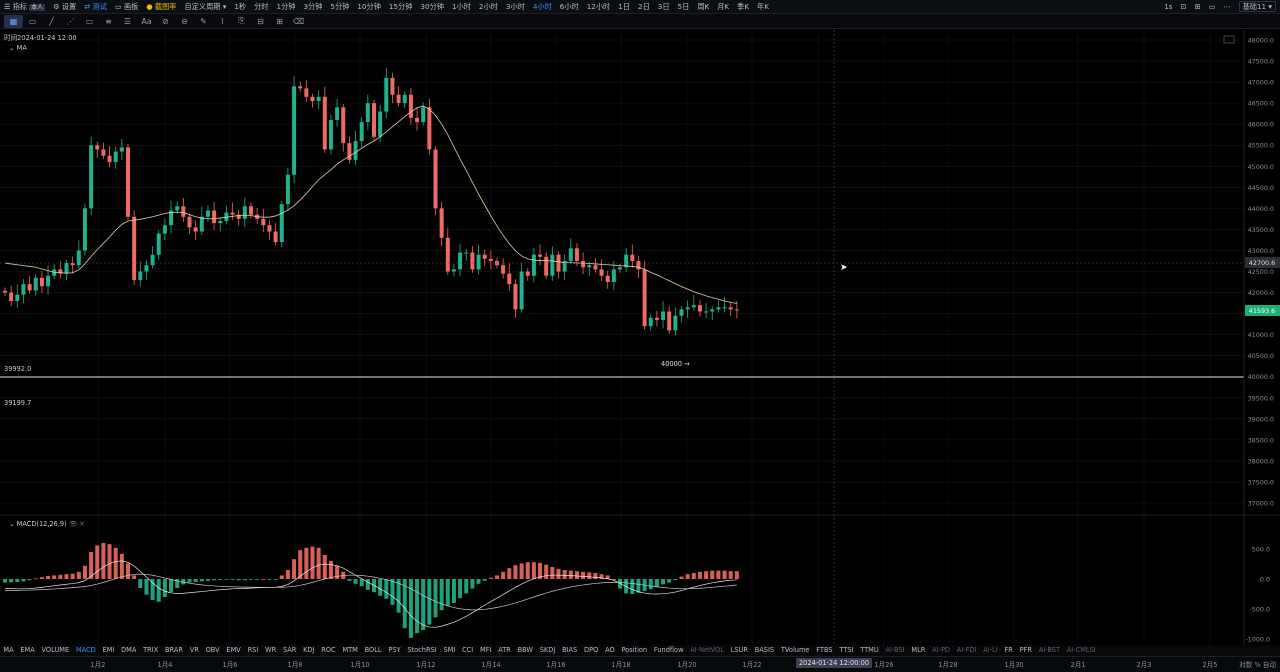 Image resolution: width=1280 pixels, height=672 pixels. Describe the element at coordinates (703, 6) in the screenshot. I see `topbar-item-24: 周K` at that location.